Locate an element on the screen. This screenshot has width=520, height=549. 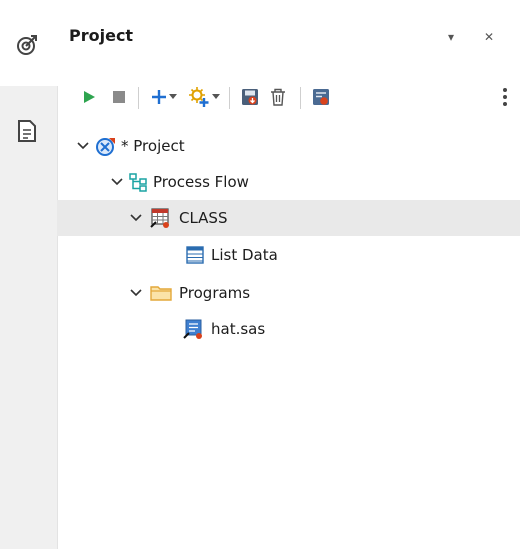
tree-item-label: * Project is located at coordinates (153, 146).